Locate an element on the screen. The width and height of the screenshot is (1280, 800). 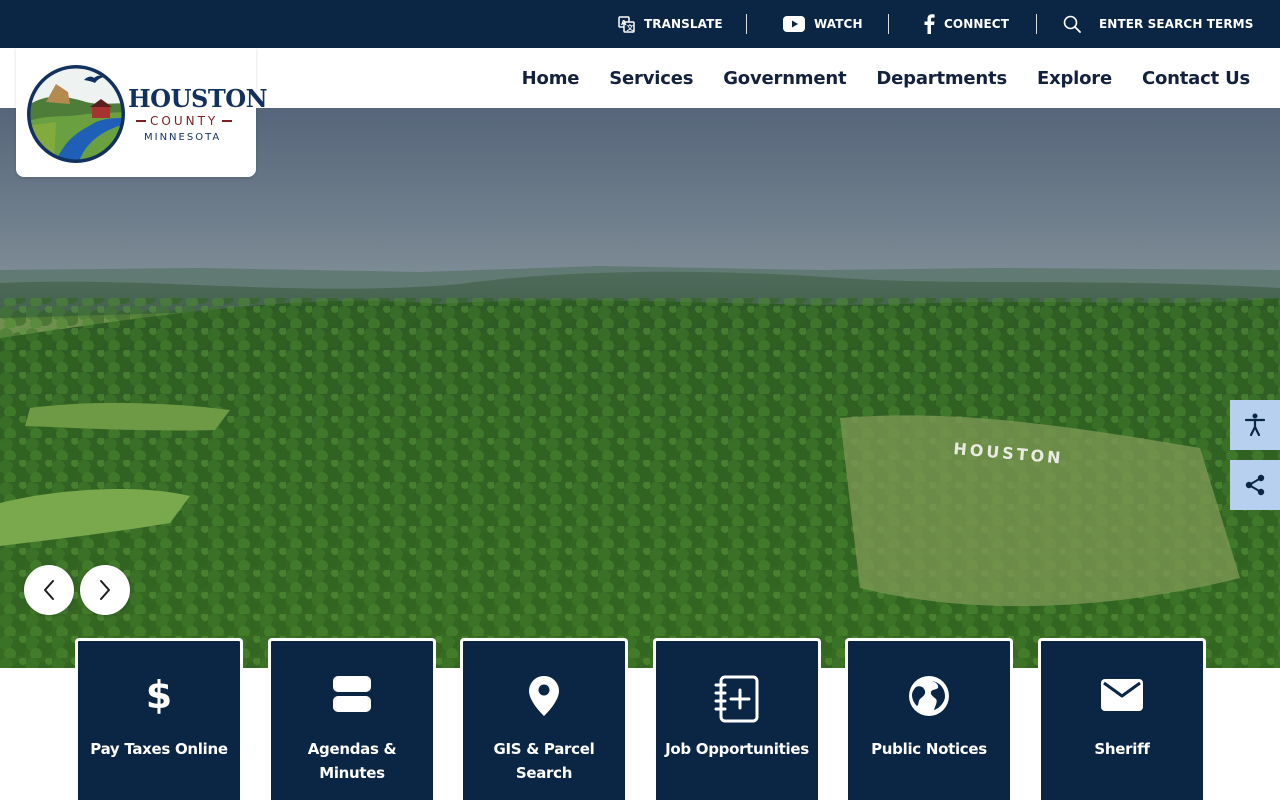
dollar-icon: $ is located at coordinates (159, 695).